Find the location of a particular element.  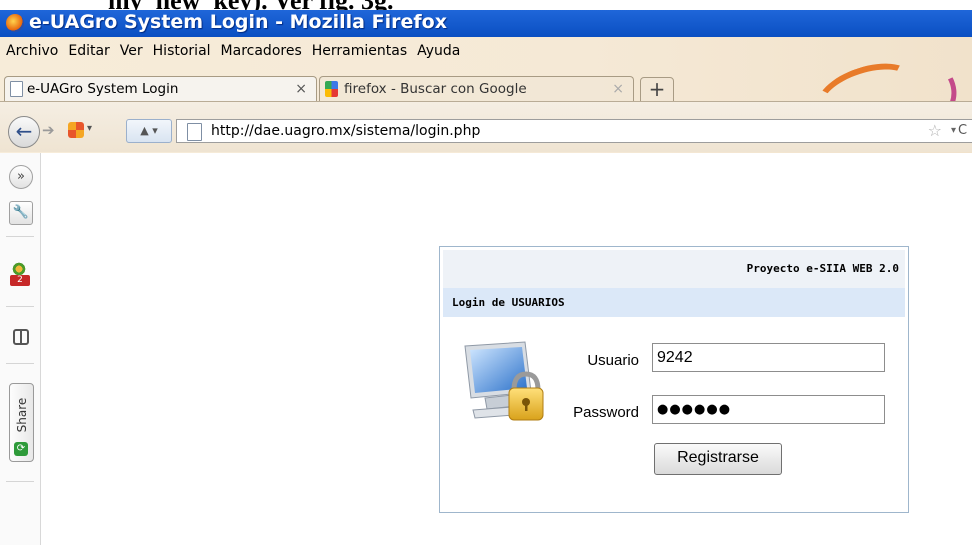

url-text: http://dae.uagro.mx/sistema/login.php is located at coordinates (345, 131).